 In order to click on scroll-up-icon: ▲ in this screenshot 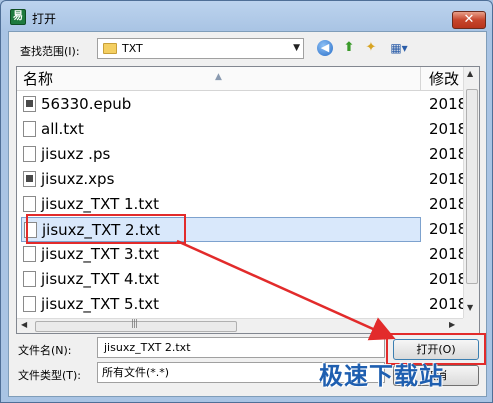, I will do `click(470, 73)`.